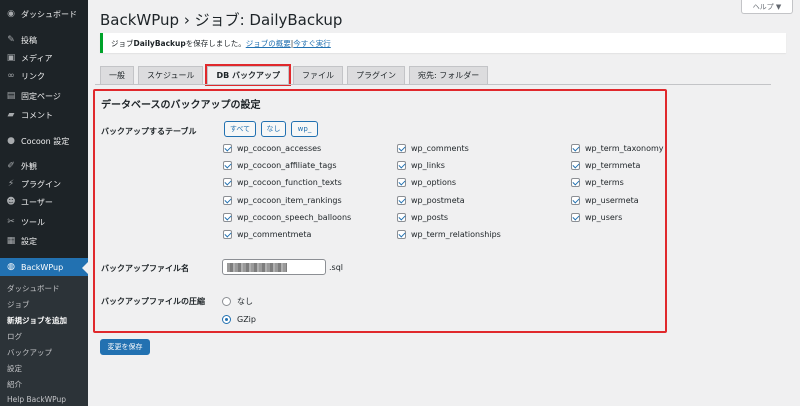  What do you see at coordinates (443, 43) in the screenshot?
I see `success-notice: ジョブ DailyBackup を保存しました。 ジョブの概要 | 今すぐ実行` at bounding box center [443, 43].